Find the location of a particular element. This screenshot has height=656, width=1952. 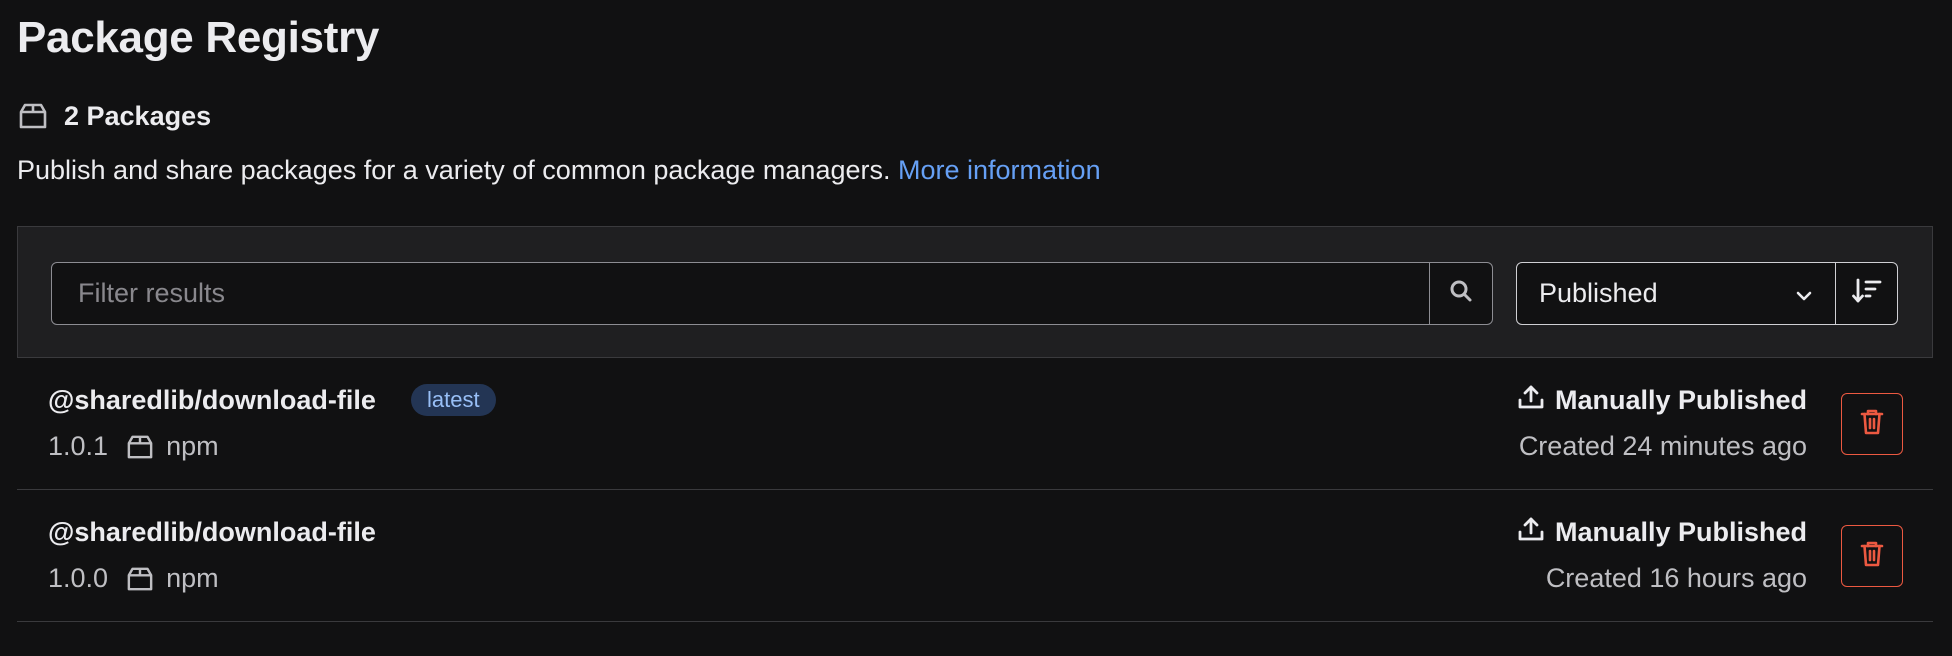

search-group is located at coordinates (772, 293).